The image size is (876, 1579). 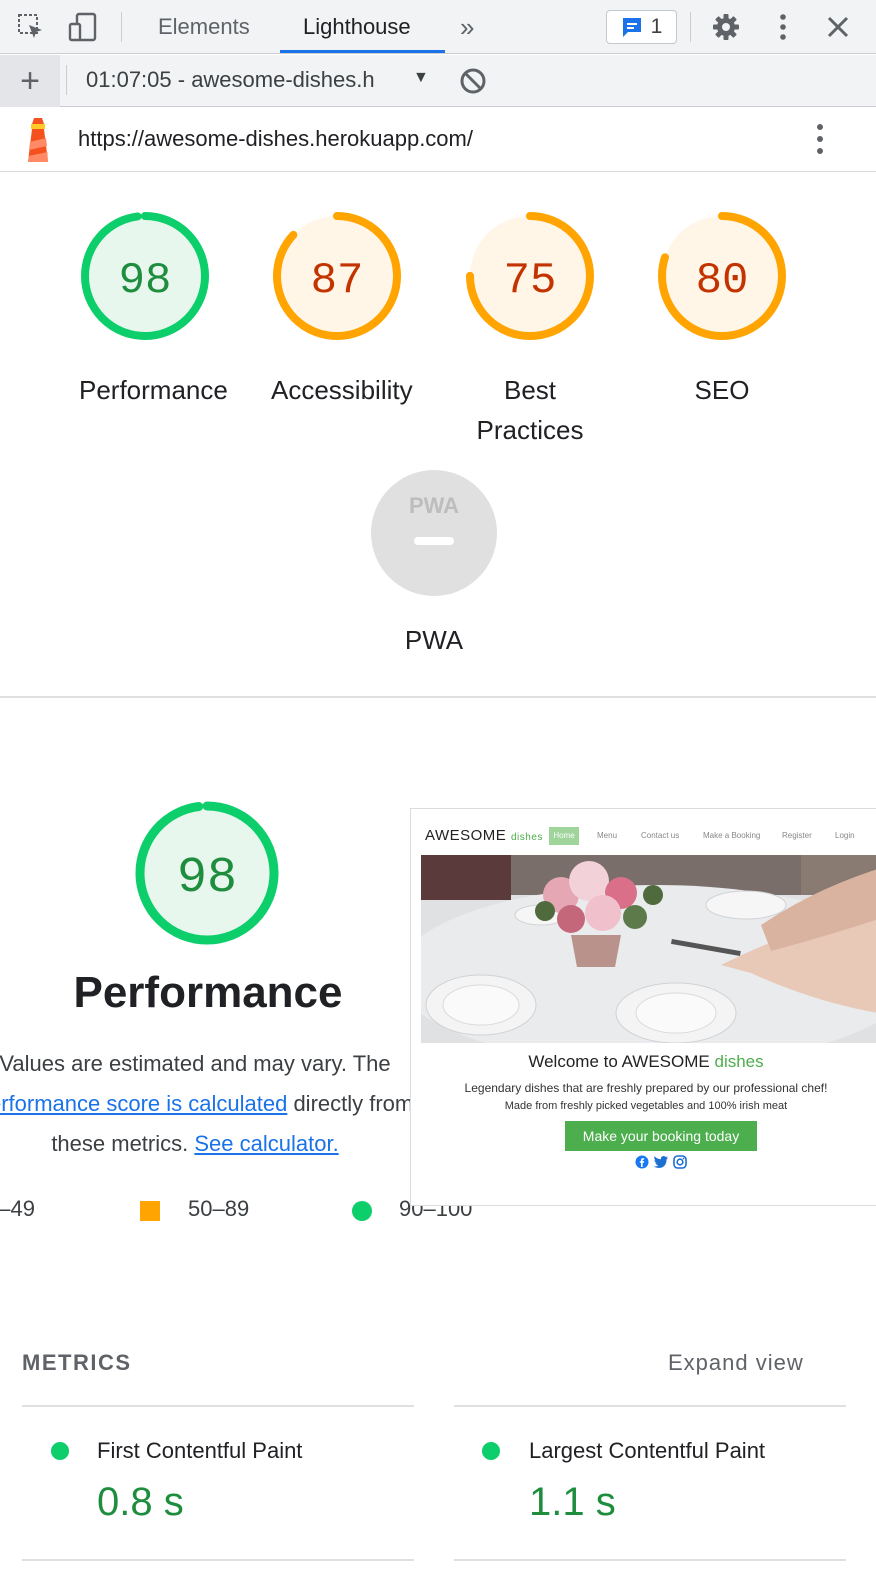 I want to click on site-logo-main: AWESOME, so click(x=466, y=835).